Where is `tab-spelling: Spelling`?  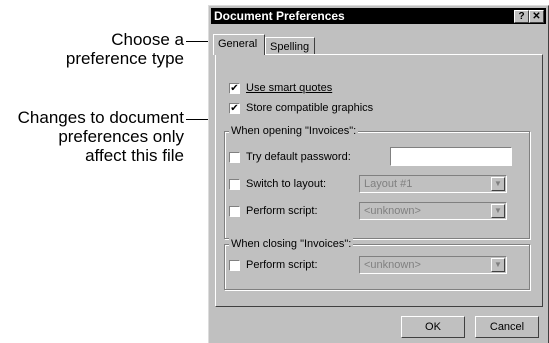
tab-spelling: Spelling is located at coordinates (290, 46).